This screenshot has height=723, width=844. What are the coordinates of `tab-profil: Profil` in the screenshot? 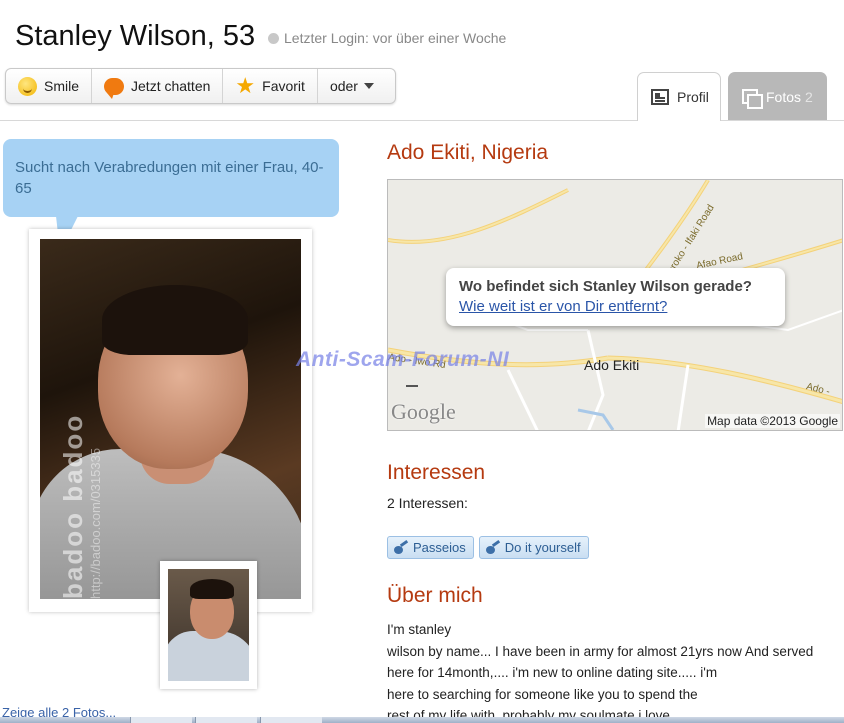 It's located at (679, 96).